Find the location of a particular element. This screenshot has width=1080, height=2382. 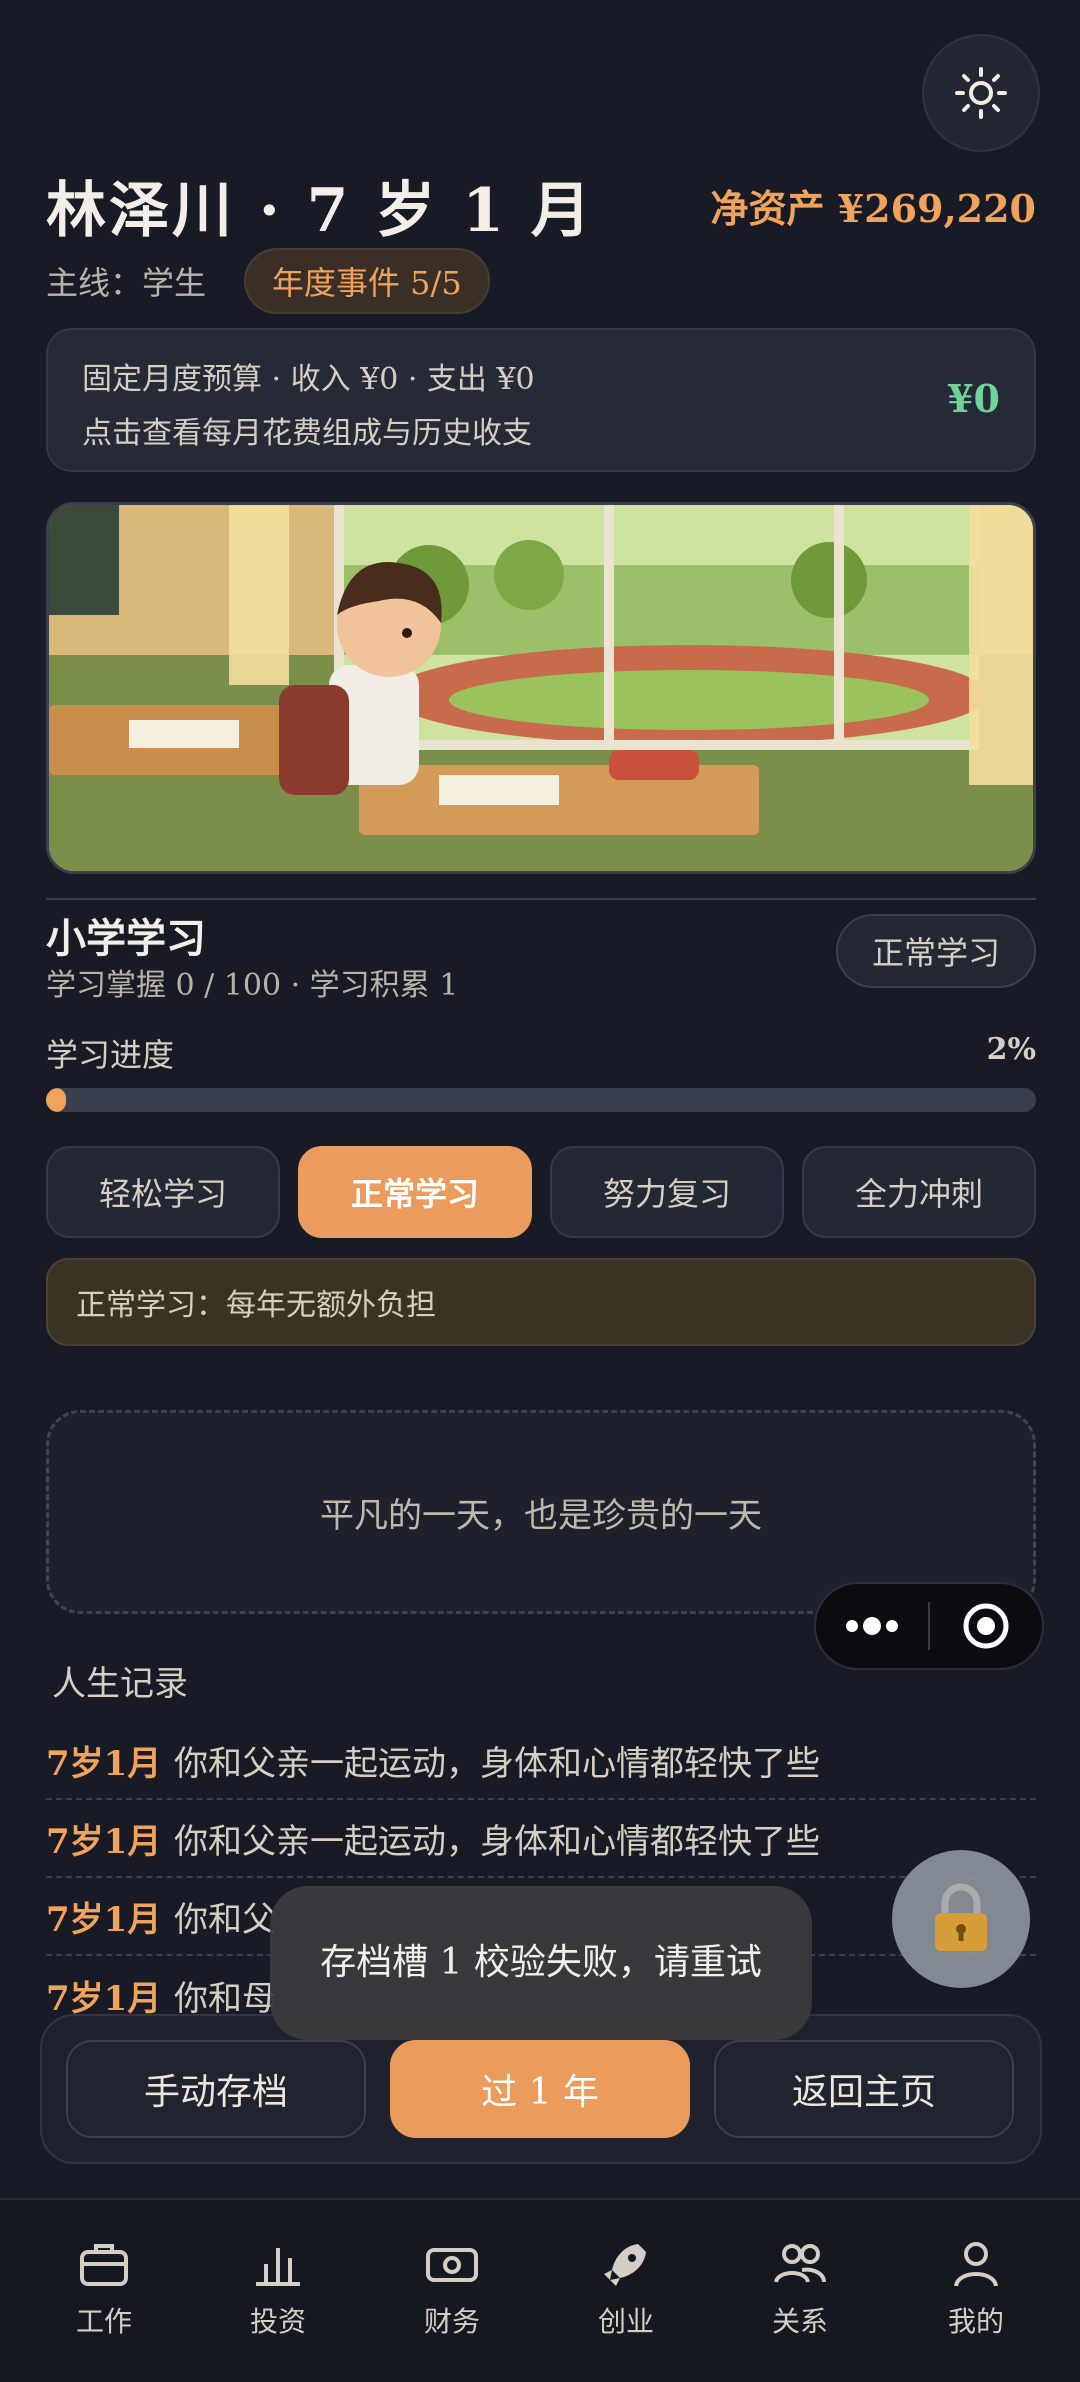

tab-label: 工作 is located at coordinates (103, 2321).